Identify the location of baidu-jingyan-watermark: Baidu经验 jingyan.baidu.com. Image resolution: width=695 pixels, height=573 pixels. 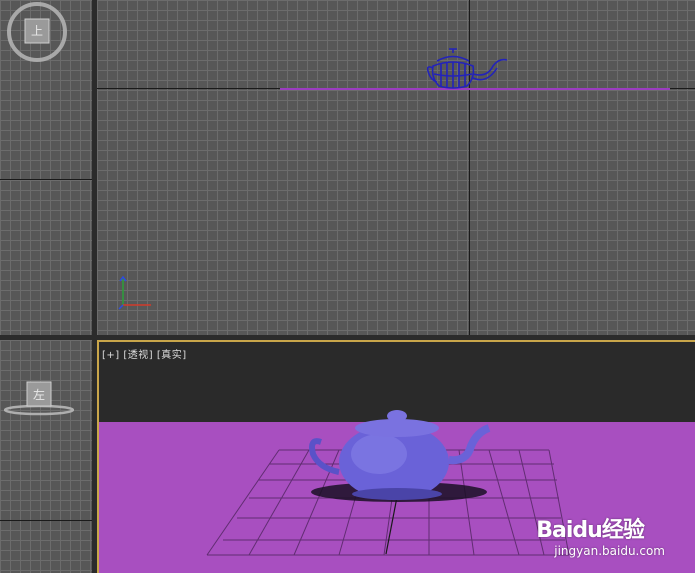
(600, 535).